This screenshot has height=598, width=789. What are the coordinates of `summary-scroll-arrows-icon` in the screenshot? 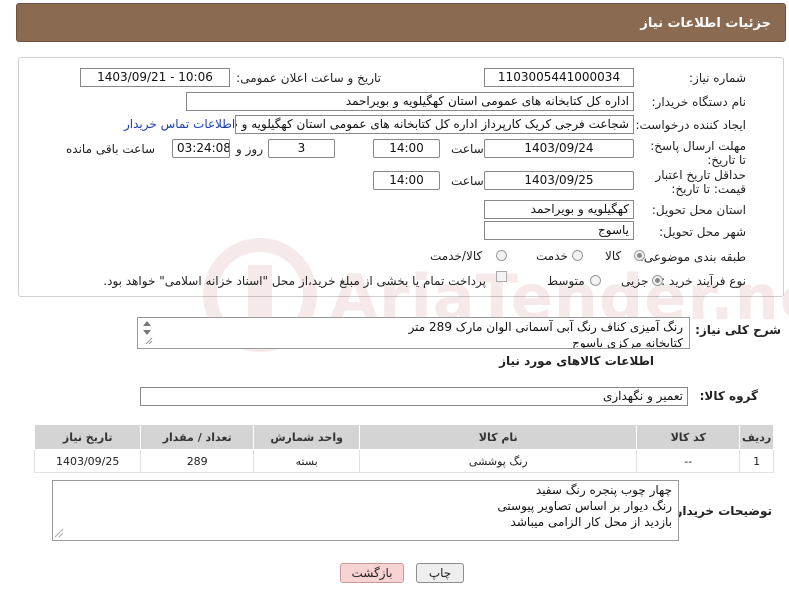 It's located at (147, 332).